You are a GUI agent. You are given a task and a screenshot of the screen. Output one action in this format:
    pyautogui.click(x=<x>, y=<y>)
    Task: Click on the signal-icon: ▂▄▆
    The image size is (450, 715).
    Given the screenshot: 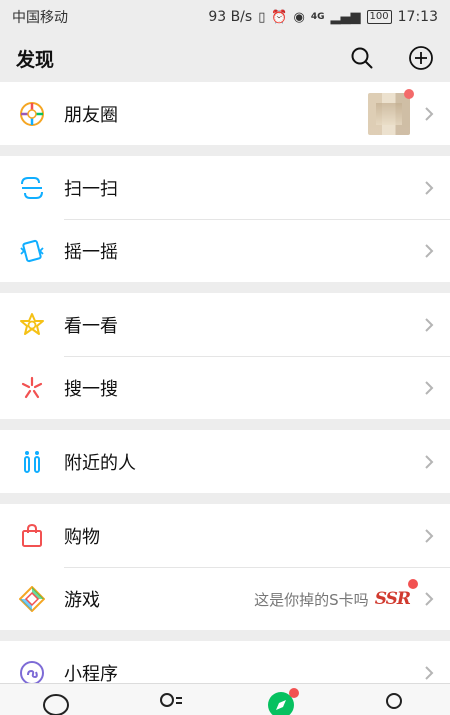 What is the action you would take?
    pyautogui.click(x=345, y=17)
    